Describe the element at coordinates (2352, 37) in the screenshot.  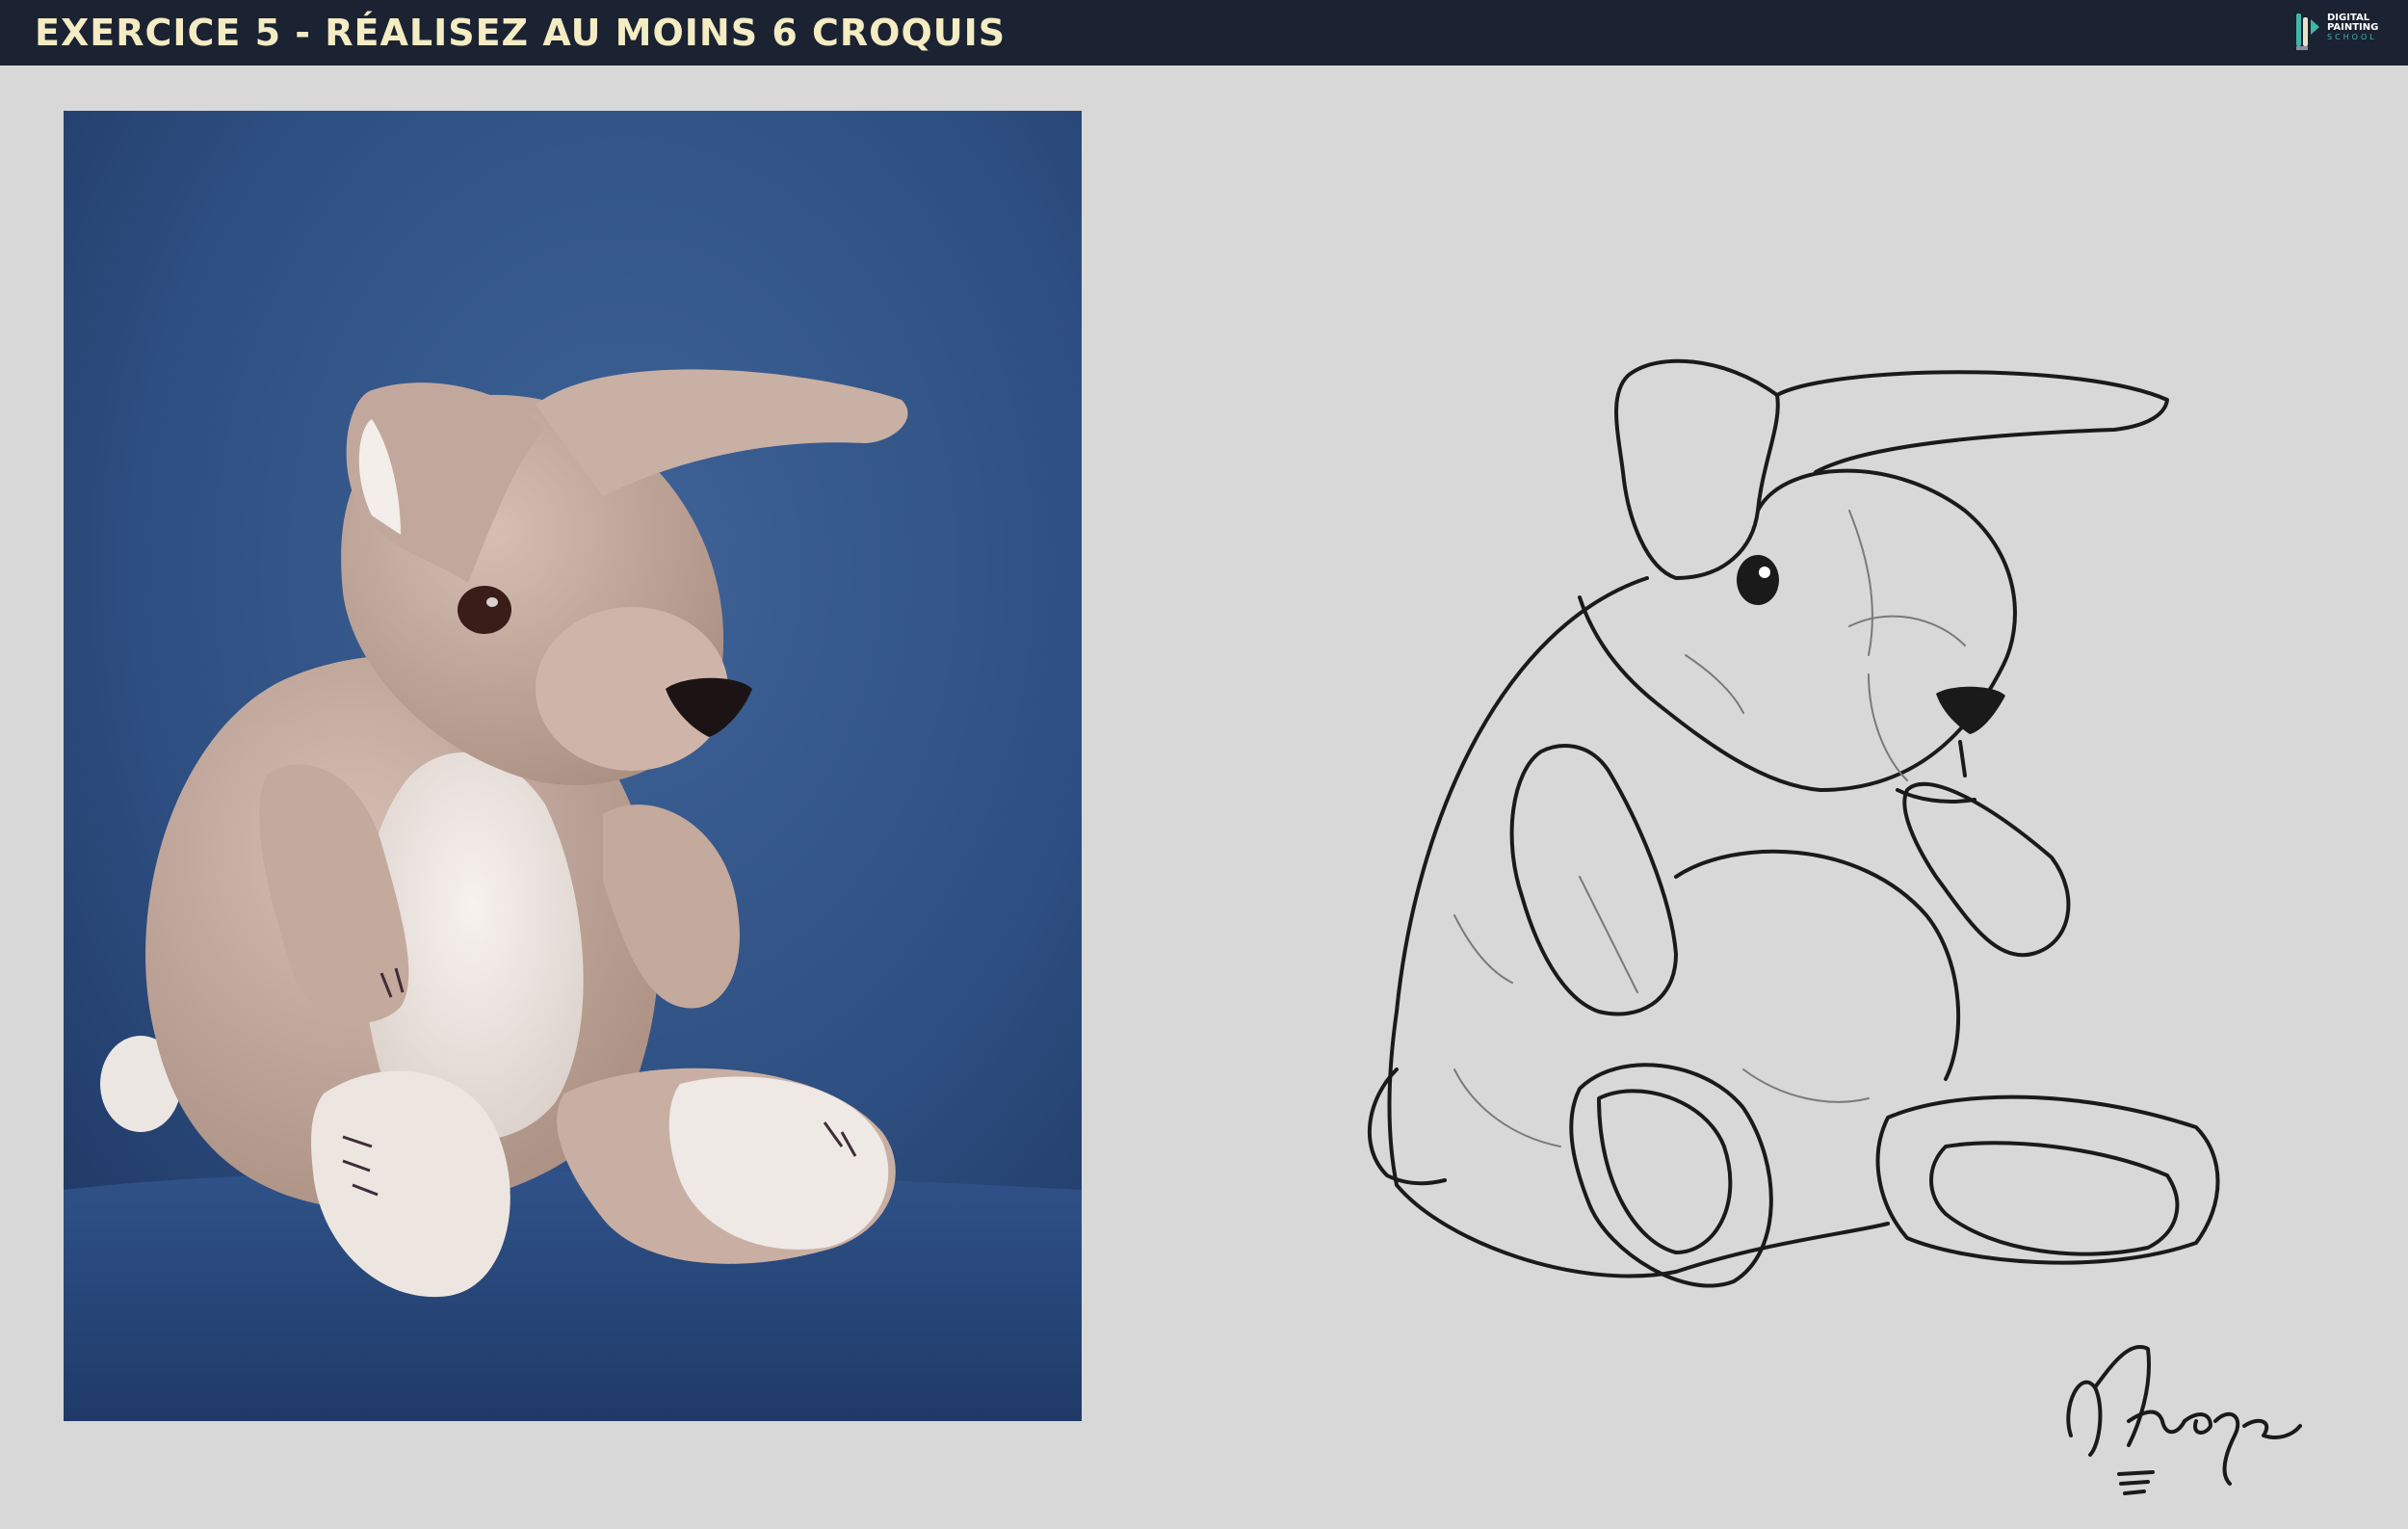
I see `logo-line-school: SCHOOL` at that location.